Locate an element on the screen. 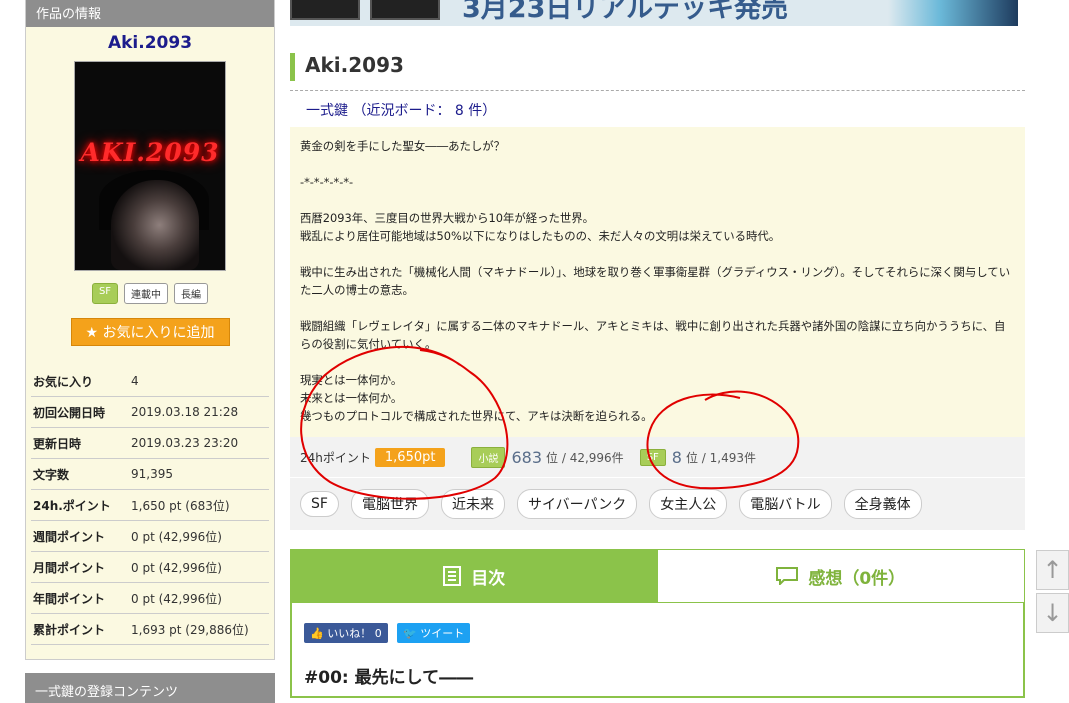  stat-label: 週間ポイント is located at coordinates (69, 536).